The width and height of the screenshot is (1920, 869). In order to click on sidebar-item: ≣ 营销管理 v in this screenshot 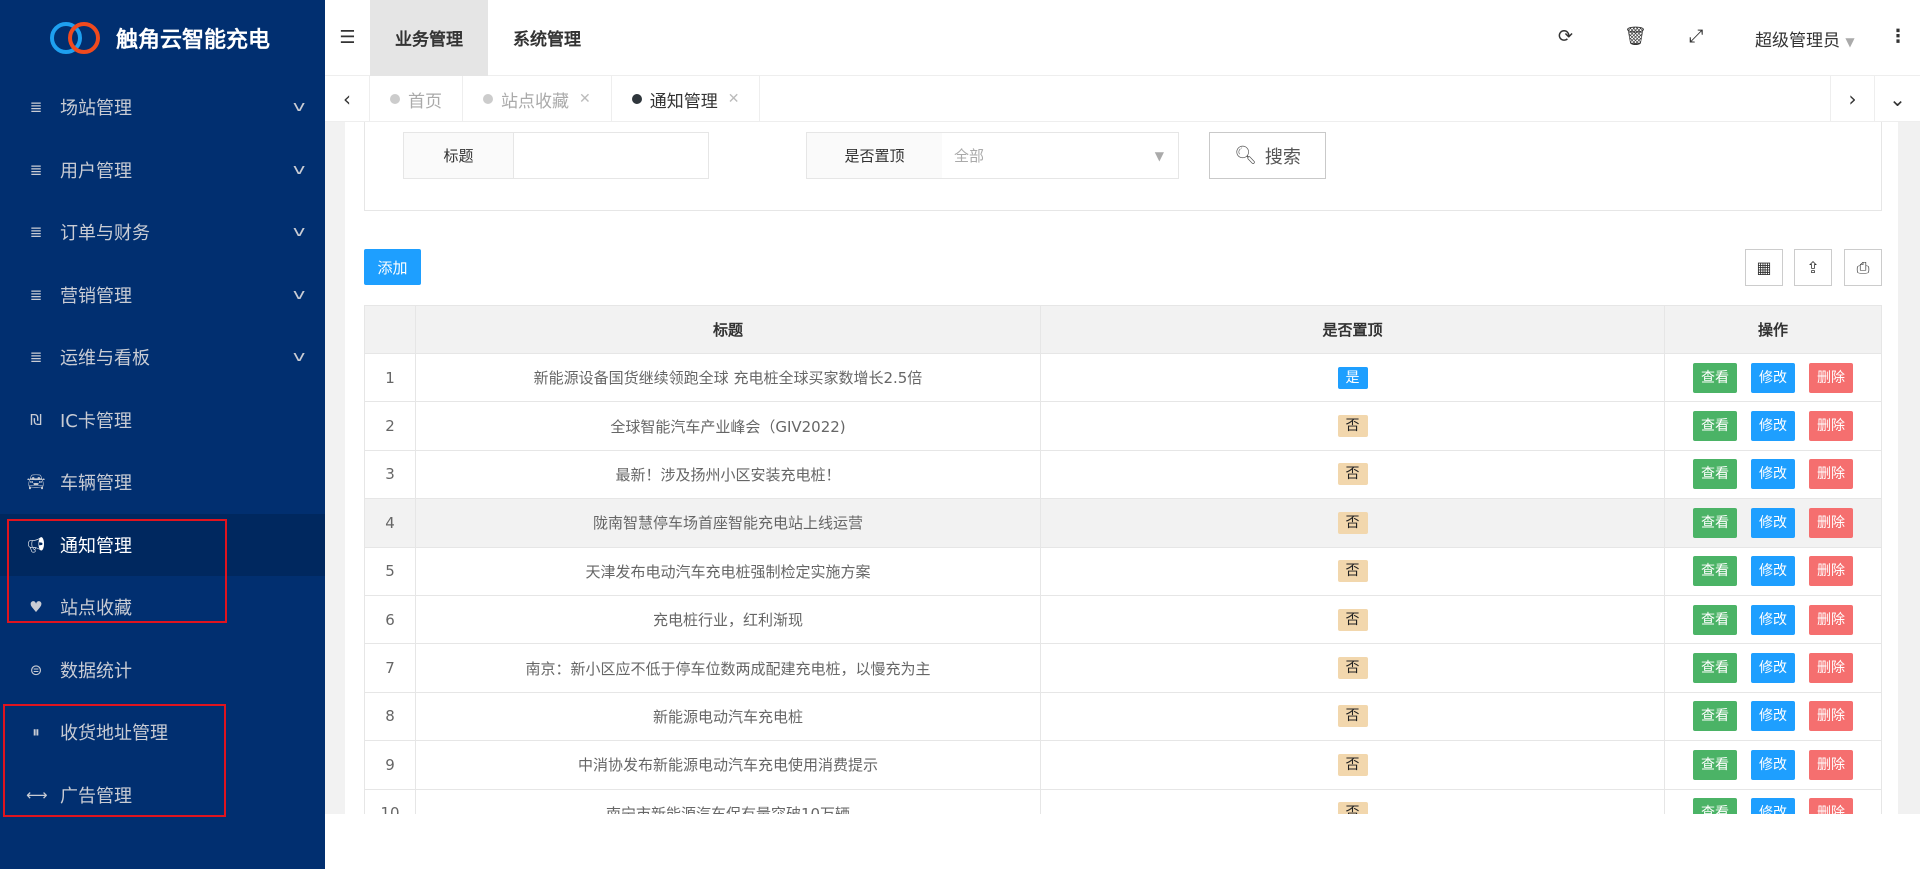, I will do `click(162, 295)`.